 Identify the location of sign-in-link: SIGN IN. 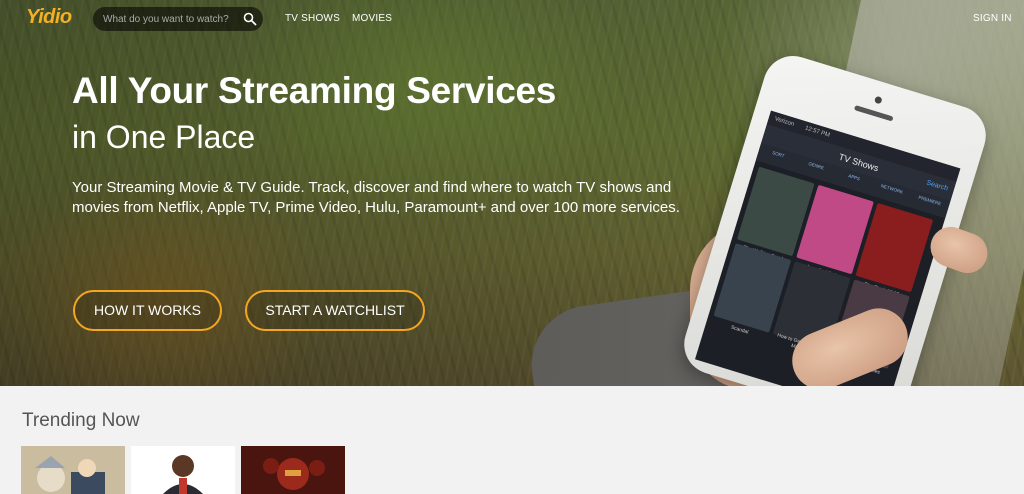
(992, 18).